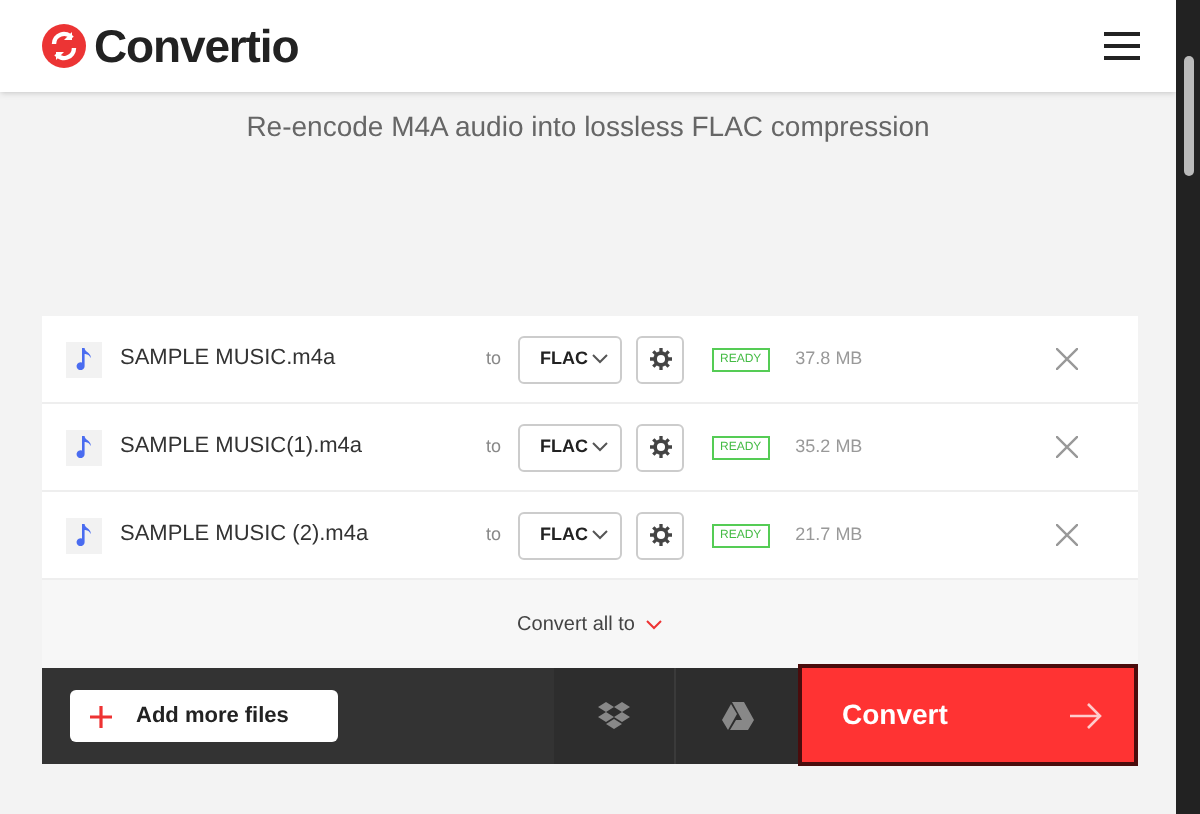 The width and height of the screenshot is (1200, 814). Describe the element at coordinates (196, 46) in the screenshot. I see `logo-text: Convertio` at that location.